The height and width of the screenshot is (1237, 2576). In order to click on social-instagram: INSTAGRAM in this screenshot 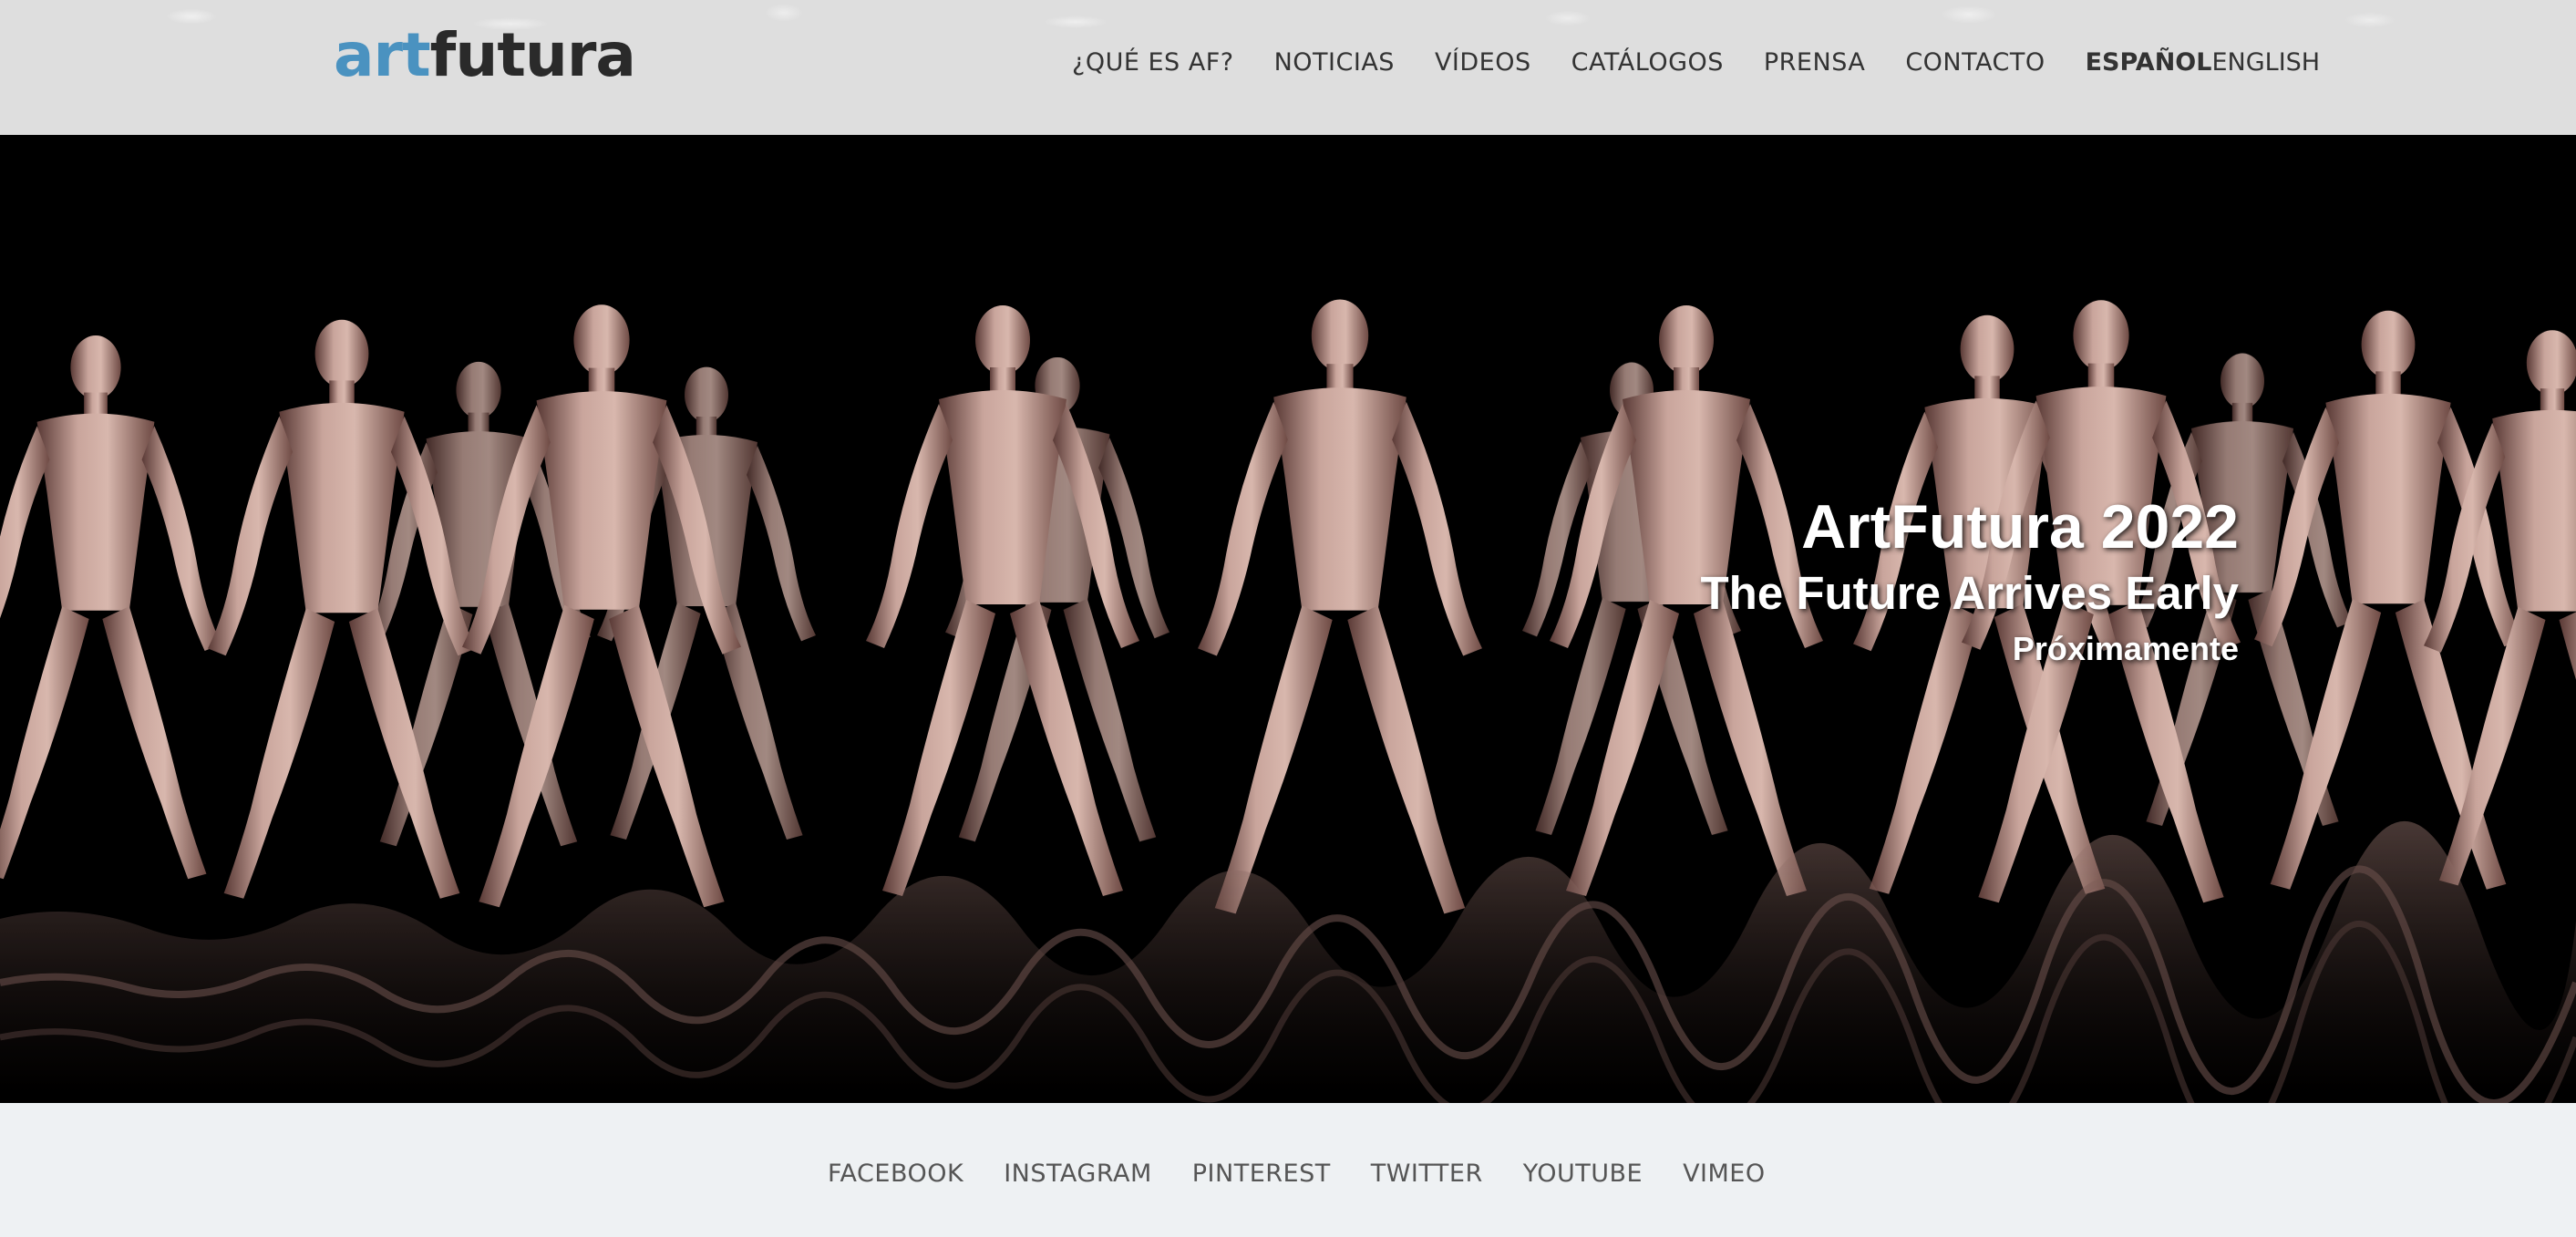, I will do `click(1078, 1174)`.